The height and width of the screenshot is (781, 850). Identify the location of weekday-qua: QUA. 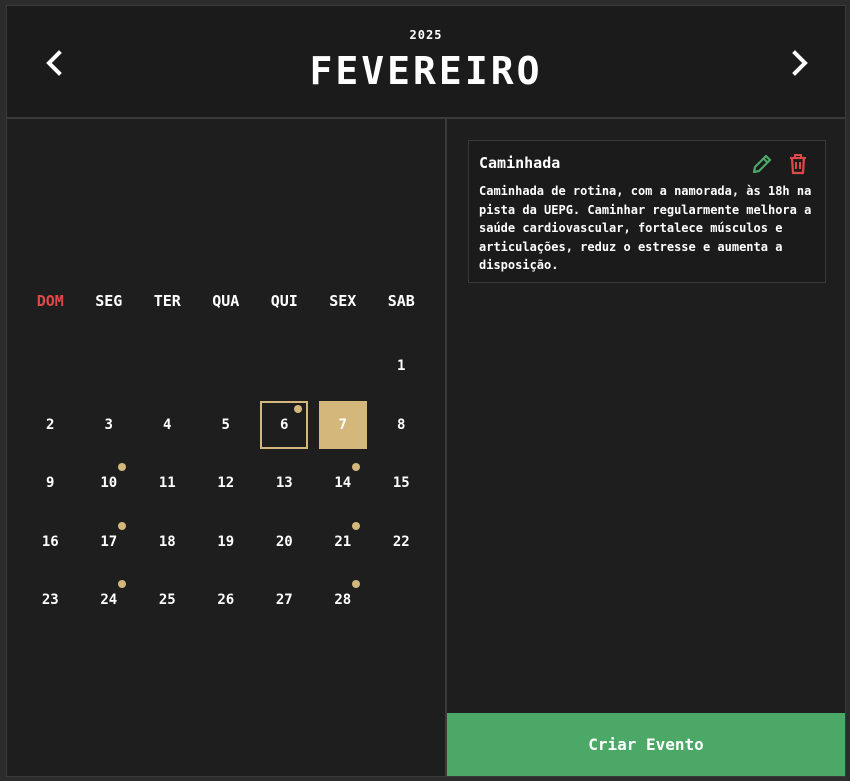
(226, 301).